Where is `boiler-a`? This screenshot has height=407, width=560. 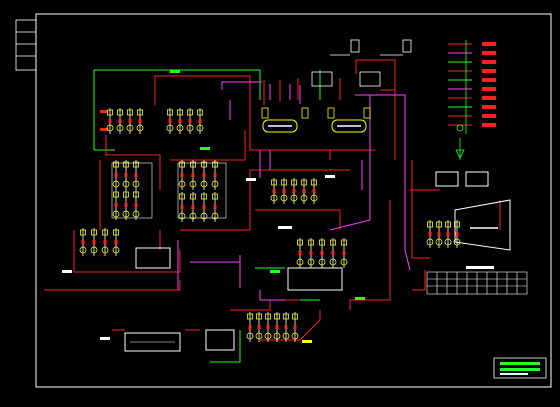
boiler-a is located at coordinates (280, 126).